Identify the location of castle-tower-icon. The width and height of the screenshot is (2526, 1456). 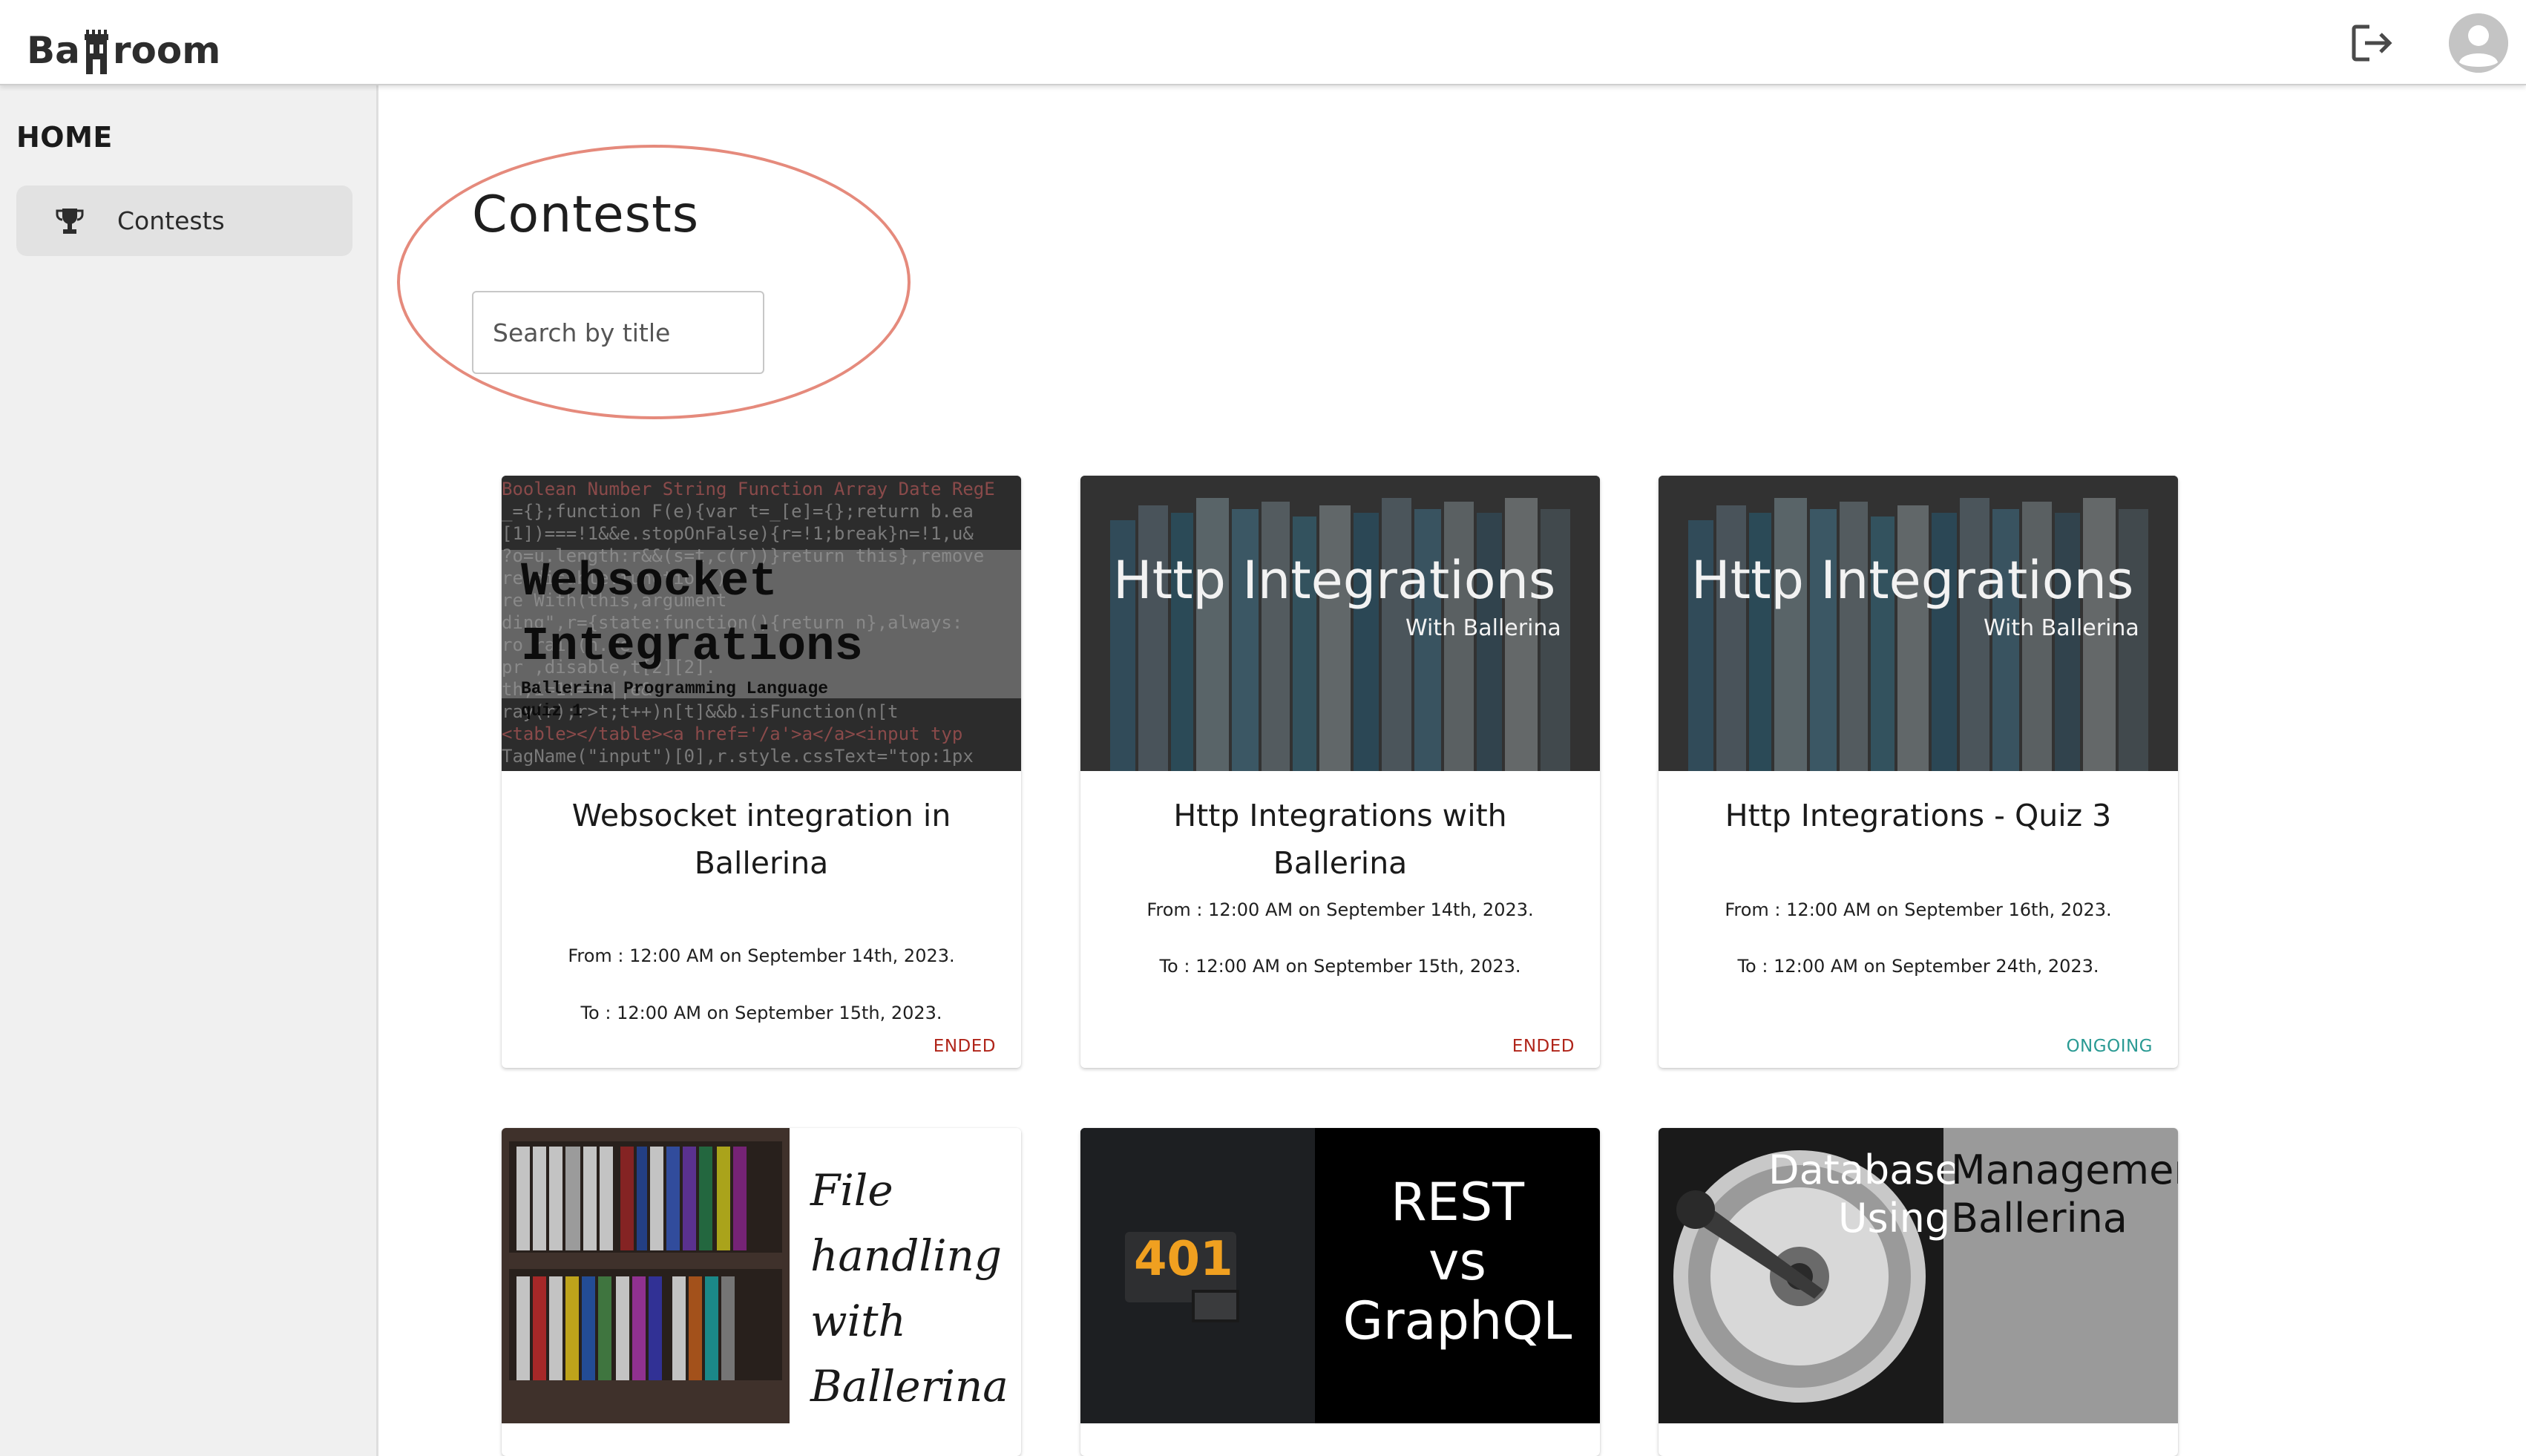
(96, 52).